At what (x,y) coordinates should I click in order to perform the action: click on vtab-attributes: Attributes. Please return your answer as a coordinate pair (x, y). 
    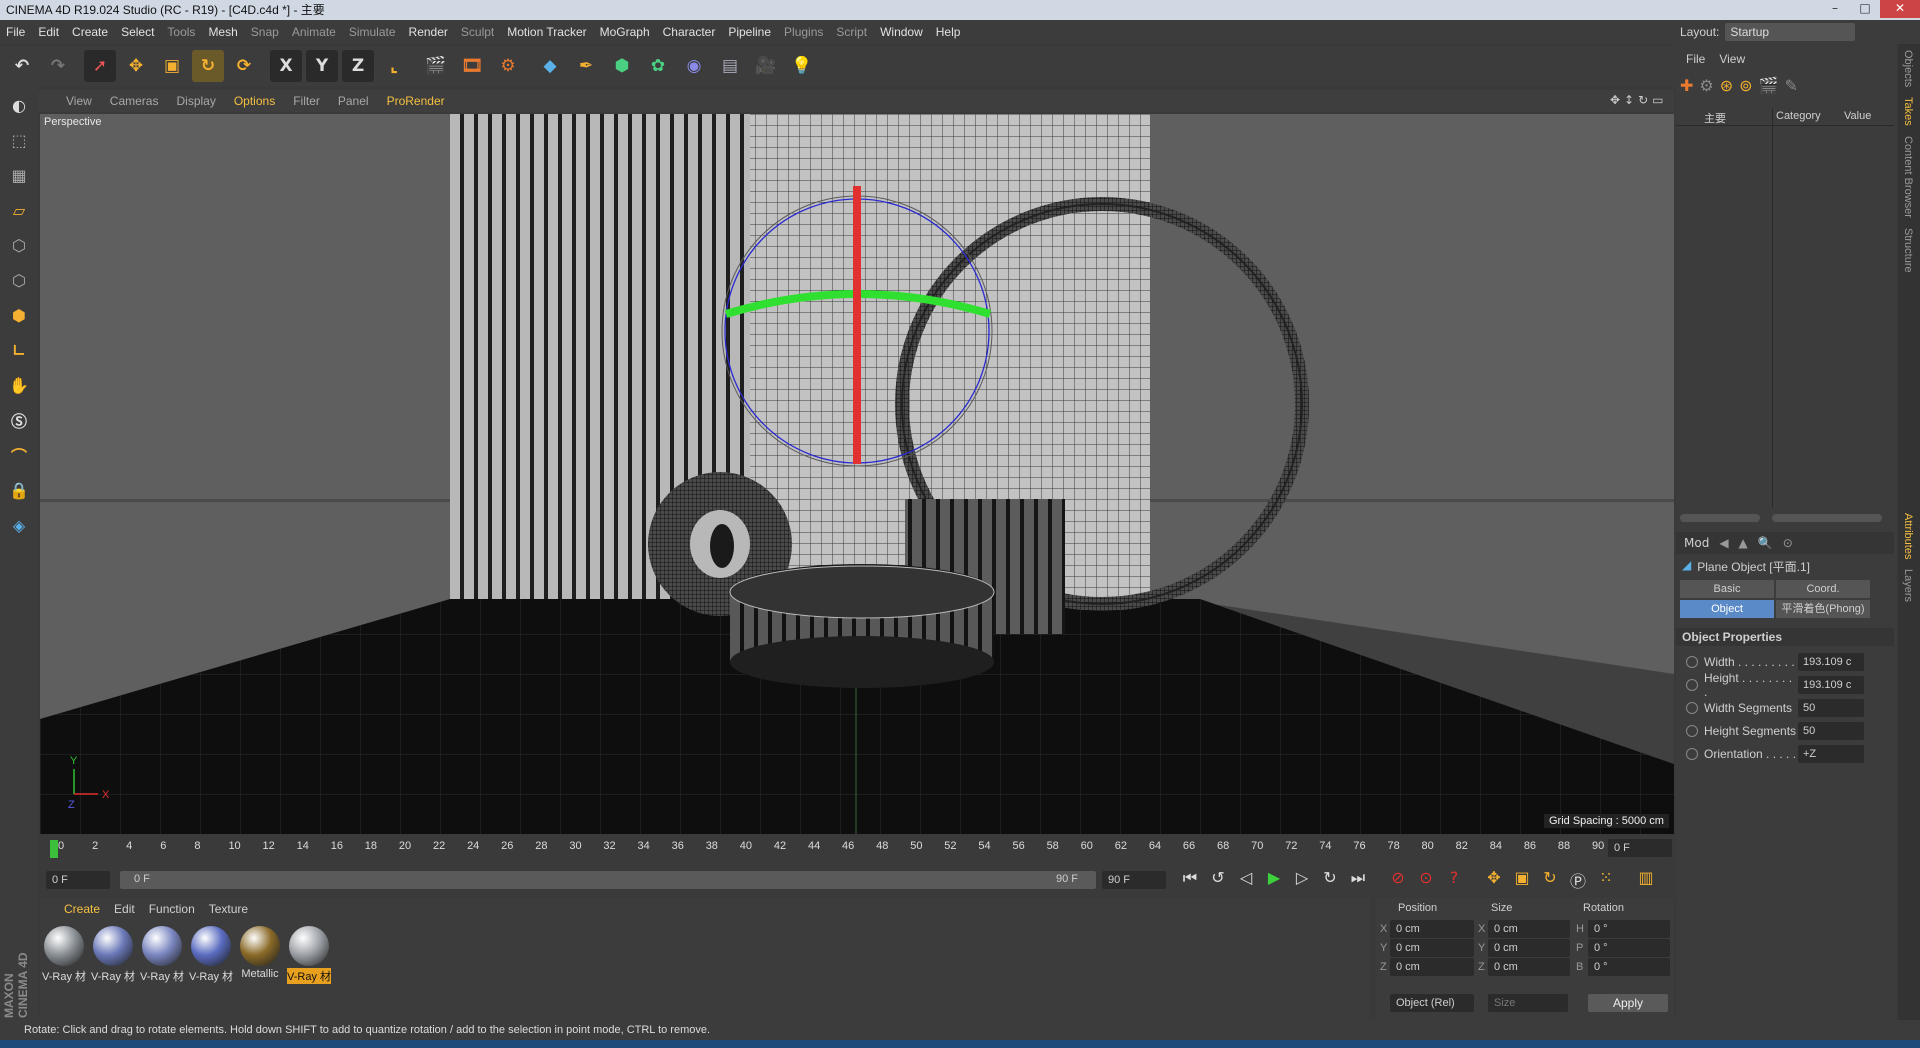
    Looking at the image, I should click on (1908, 536).